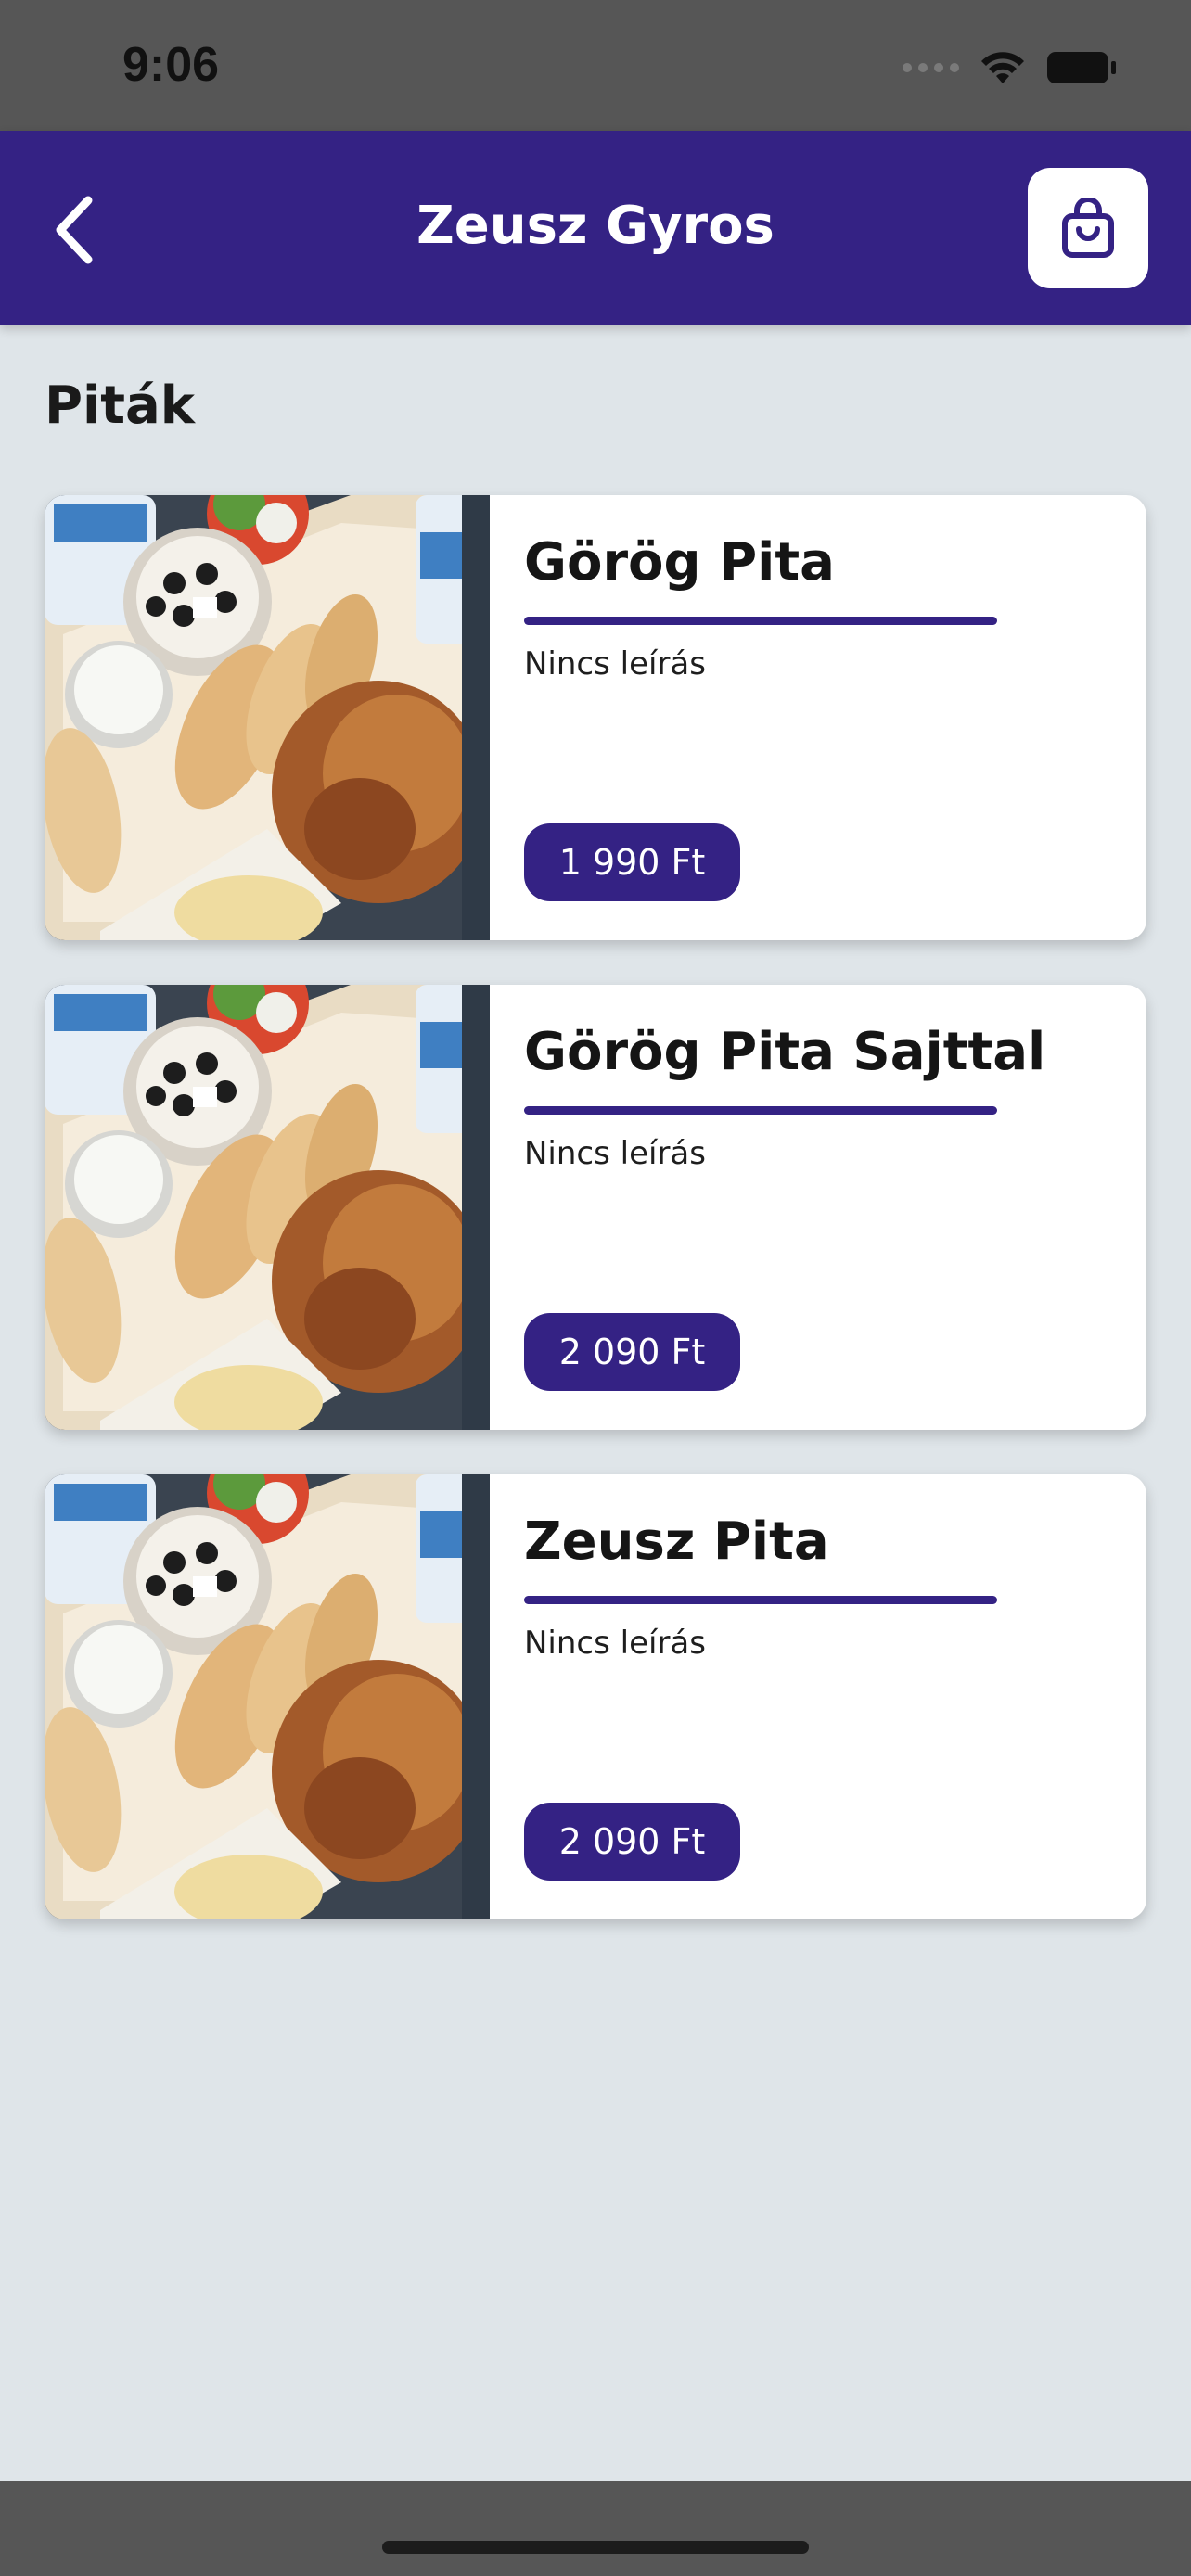 The image size is (1191, 2576). I want to click on page-title: Zeusz Gyros, so click(595, 226).